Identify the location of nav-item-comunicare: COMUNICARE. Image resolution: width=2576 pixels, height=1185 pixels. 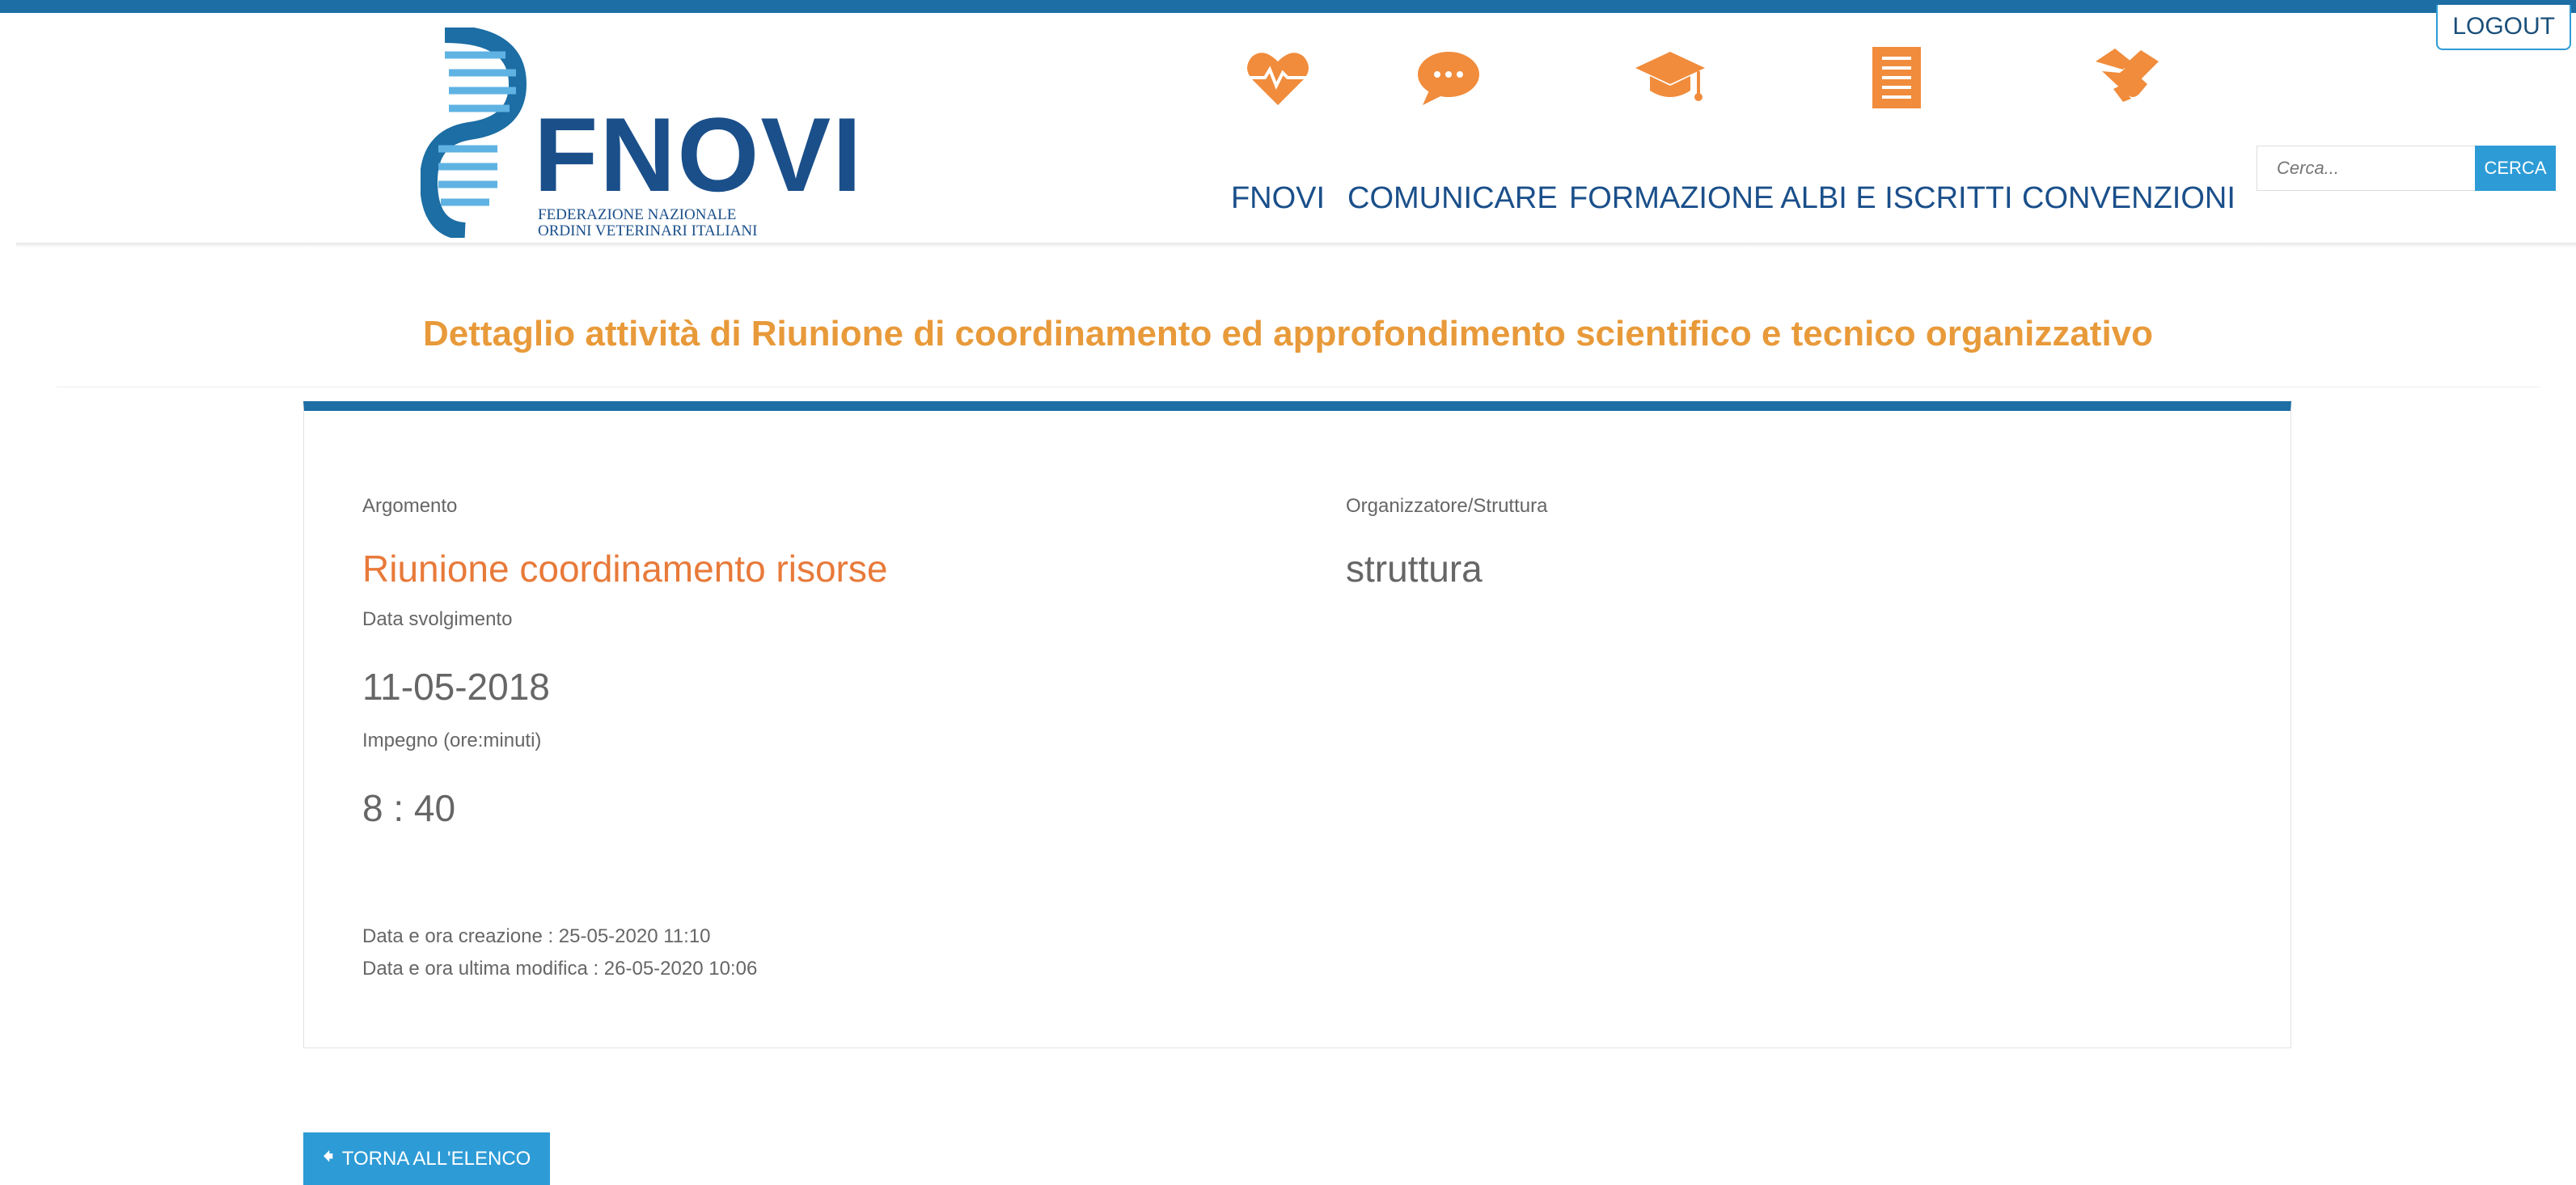
(1452, 126).